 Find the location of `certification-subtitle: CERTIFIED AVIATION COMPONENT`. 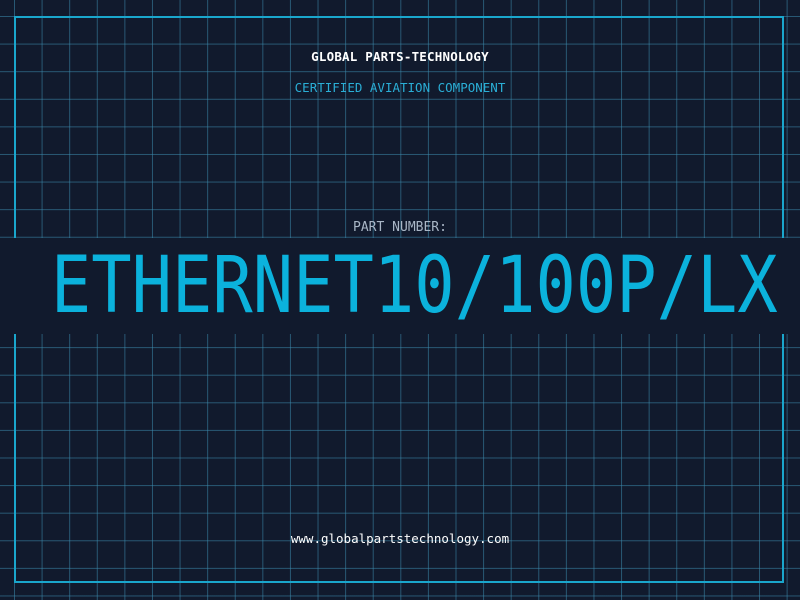

certification-subtitle: CERTIFIED AVIATION COMPONENT is located at coordinates (400, 87).